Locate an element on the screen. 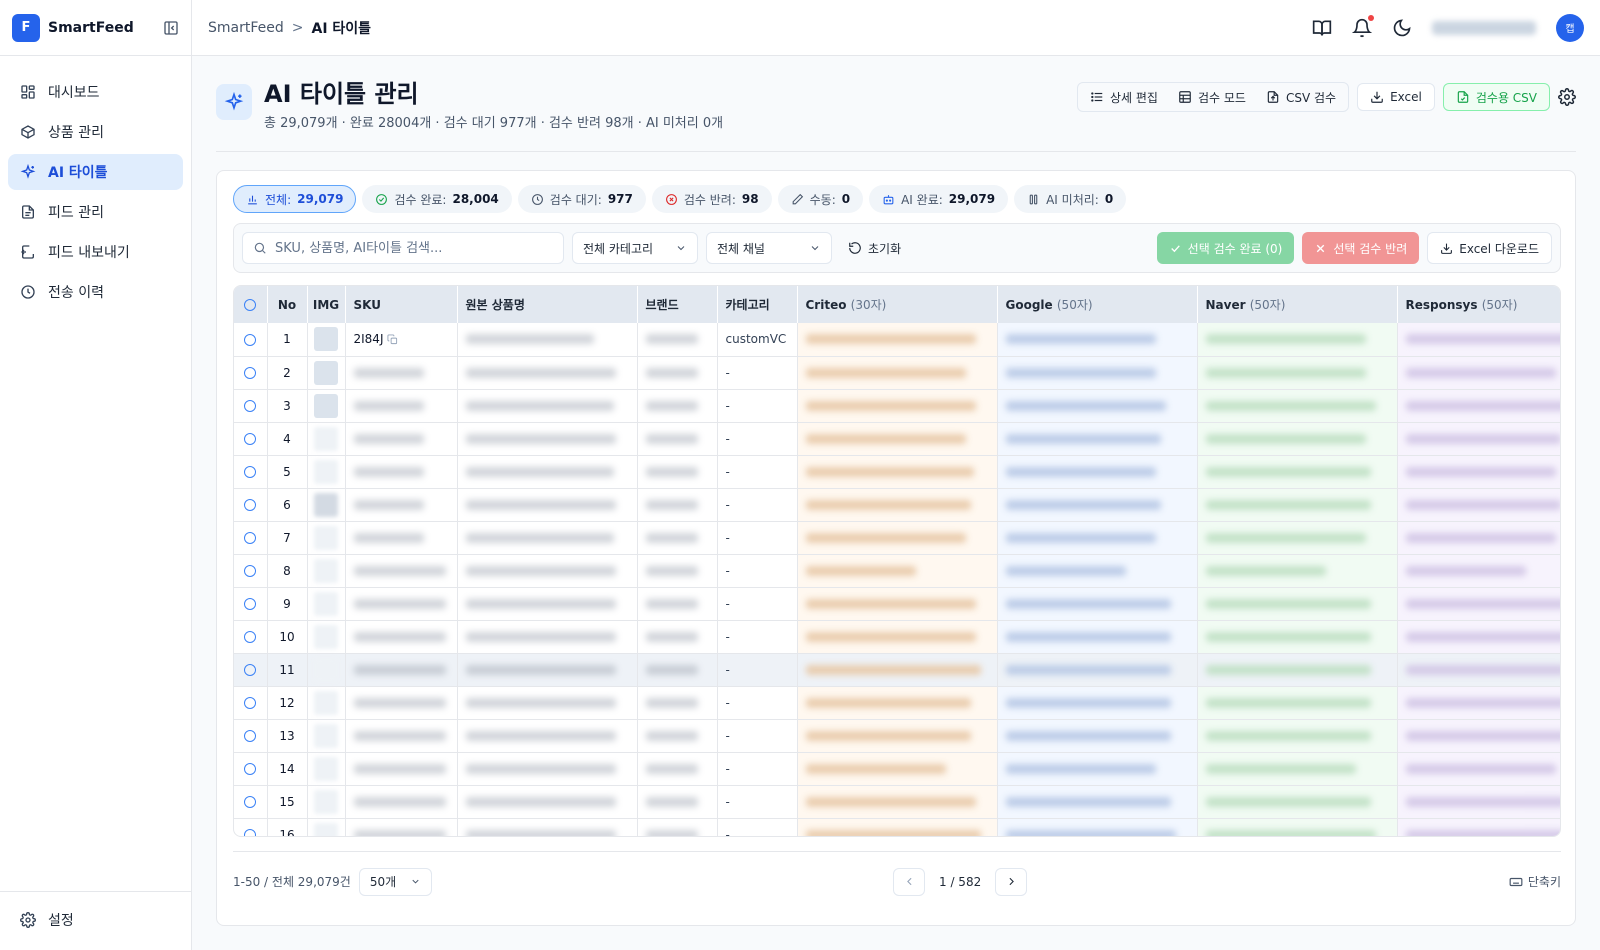  table-row: 2- is located at coordinates (897, 373).